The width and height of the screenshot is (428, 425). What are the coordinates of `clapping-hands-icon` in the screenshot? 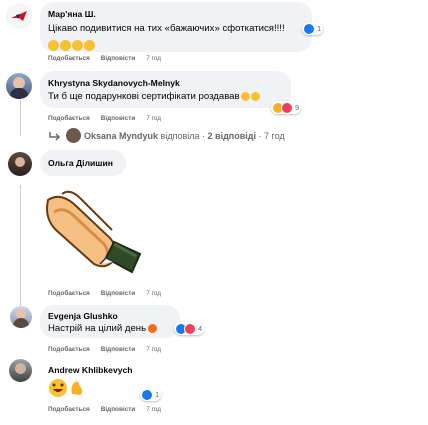 It's located at (94, 232).